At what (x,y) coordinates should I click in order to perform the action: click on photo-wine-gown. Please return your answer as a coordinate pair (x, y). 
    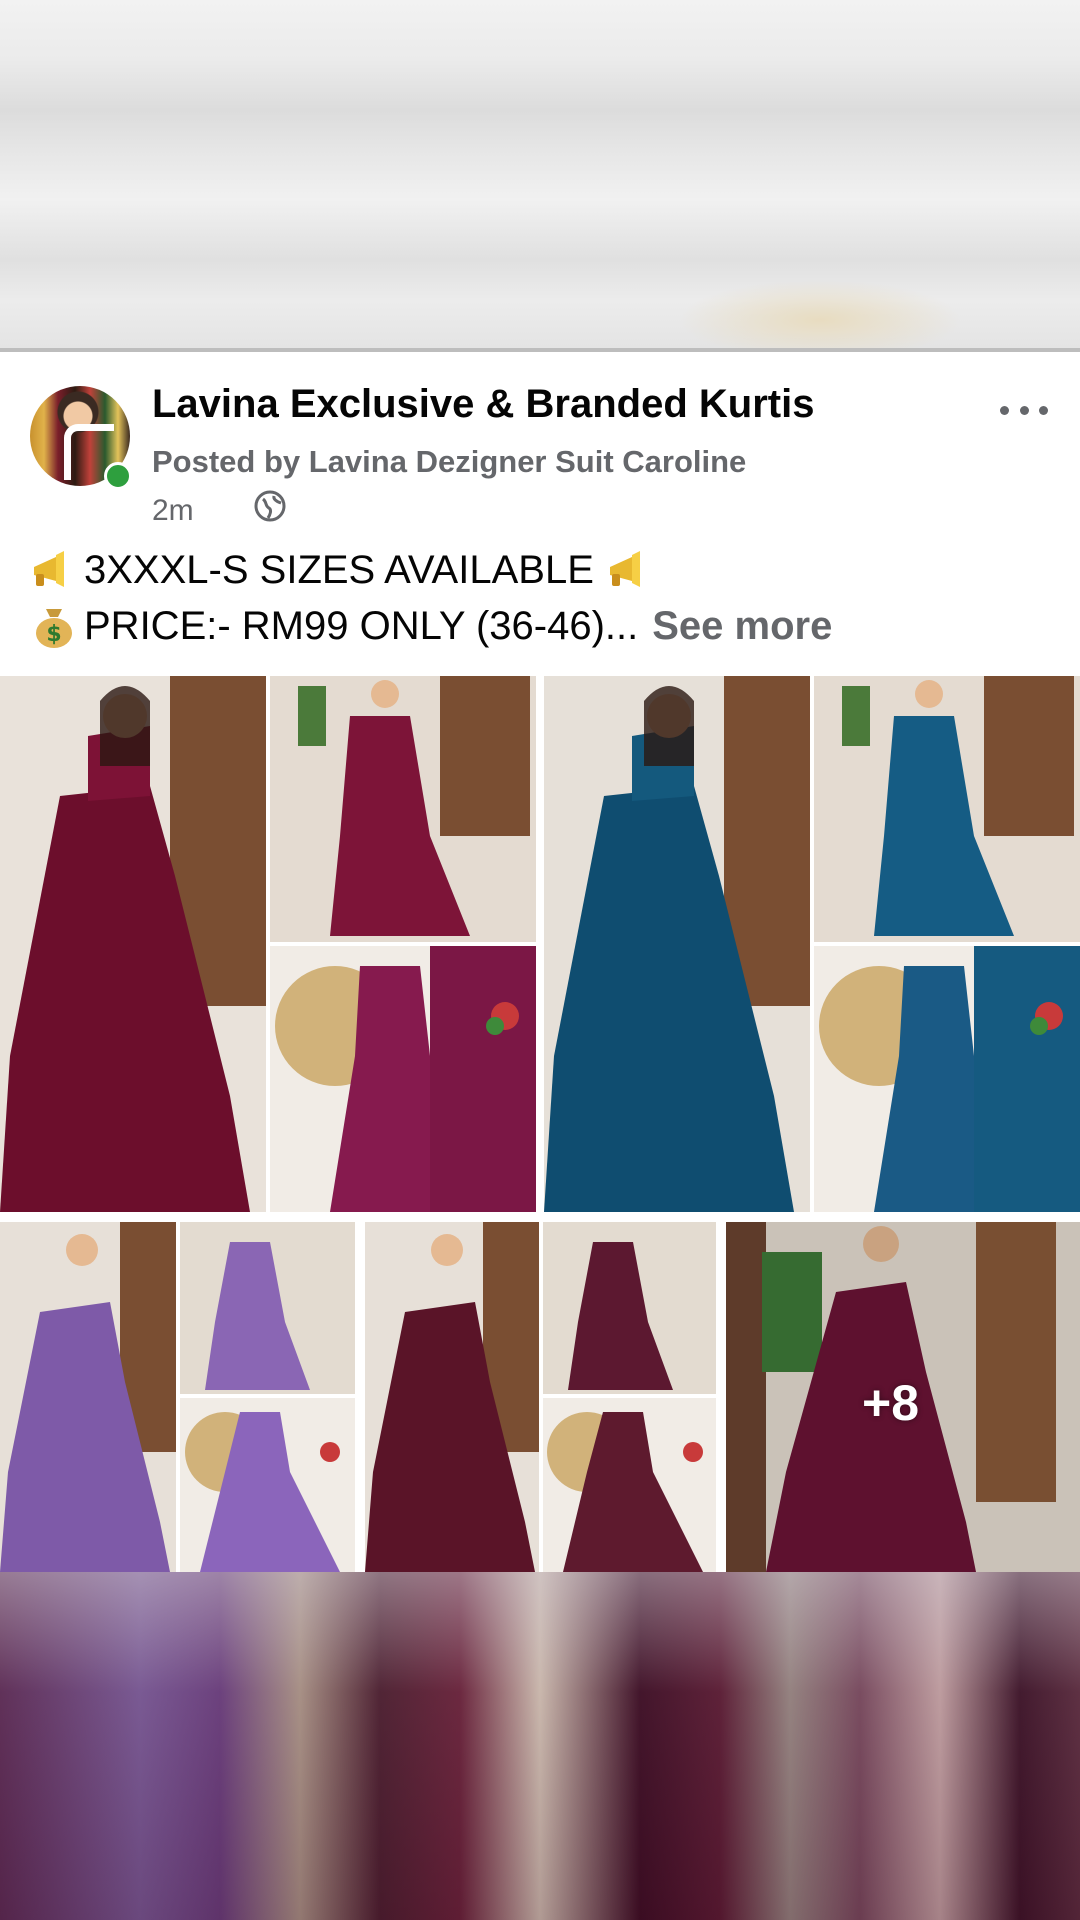
    Looking at the image, I should click on (540, 1397).